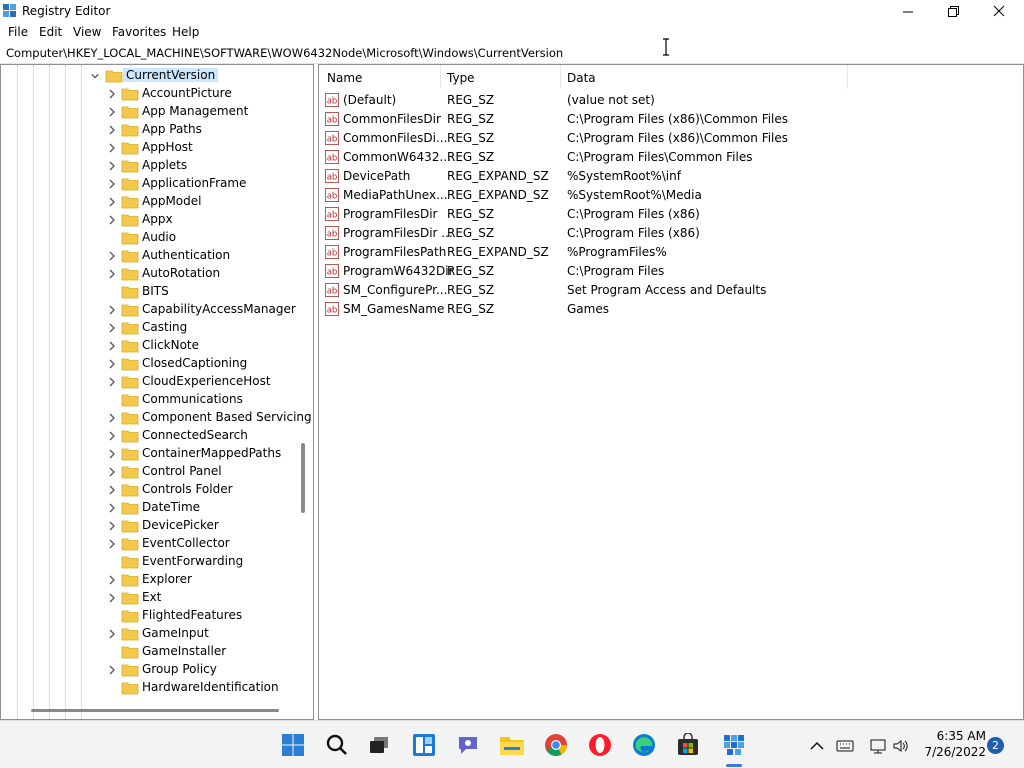 The width and height of the screenshot is (1024, 768). What do you see at coordinates (151, 166) in the screenshot?
I see `tree-item: Applets` at bounding box center [151, 166].